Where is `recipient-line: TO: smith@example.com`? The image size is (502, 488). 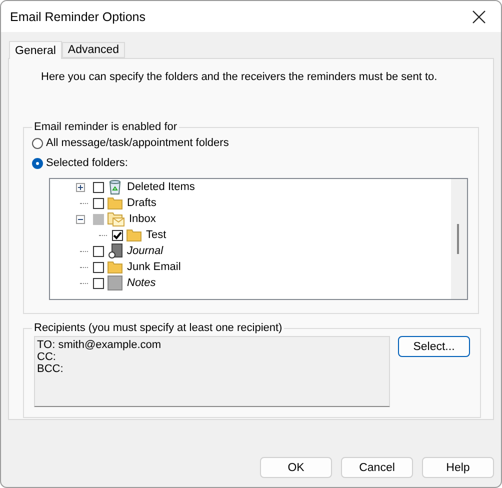 recipient-line: TO: smith@example.com is located at coordinates (99, 345).